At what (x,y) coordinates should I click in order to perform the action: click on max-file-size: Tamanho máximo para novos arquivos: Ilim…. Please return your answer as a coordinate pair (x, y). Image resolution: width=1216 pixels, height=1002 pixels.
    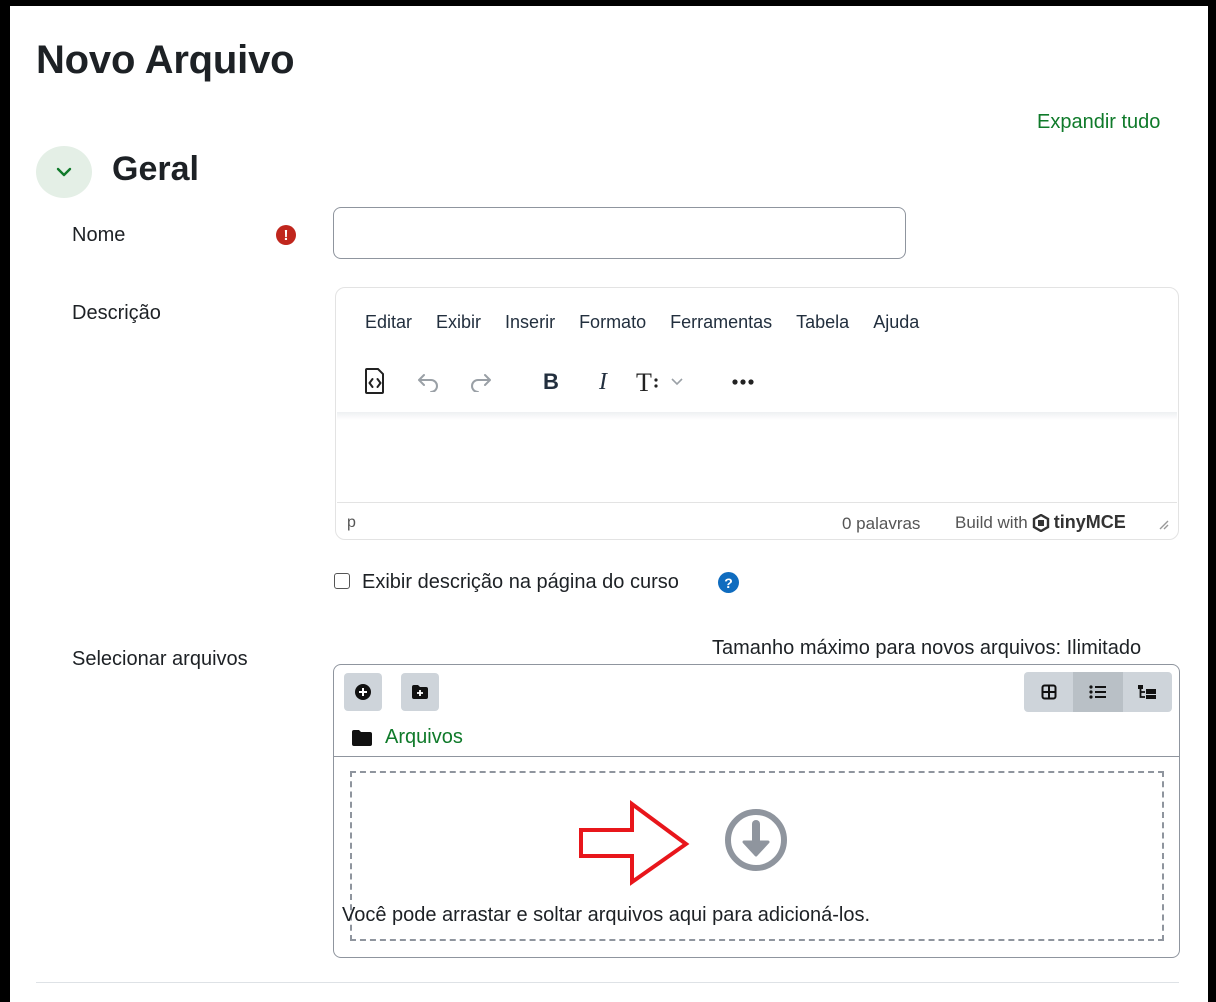
    Looking at the image, I should click on (927, 648).